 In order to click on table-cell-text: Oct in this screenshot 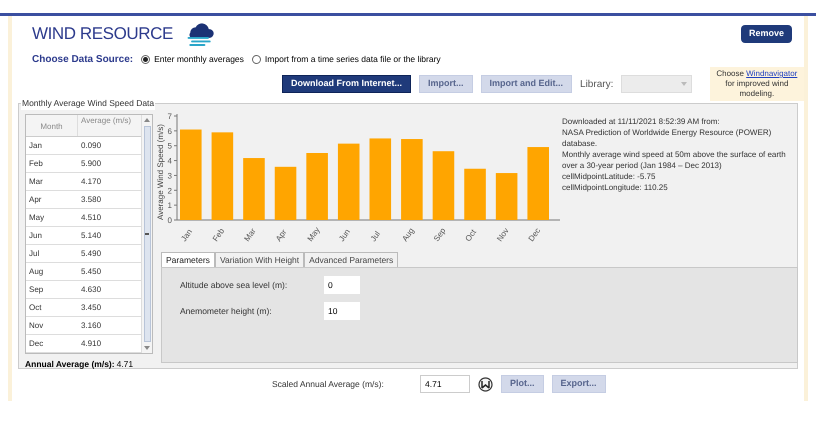, I will do `click(35, 308)`.